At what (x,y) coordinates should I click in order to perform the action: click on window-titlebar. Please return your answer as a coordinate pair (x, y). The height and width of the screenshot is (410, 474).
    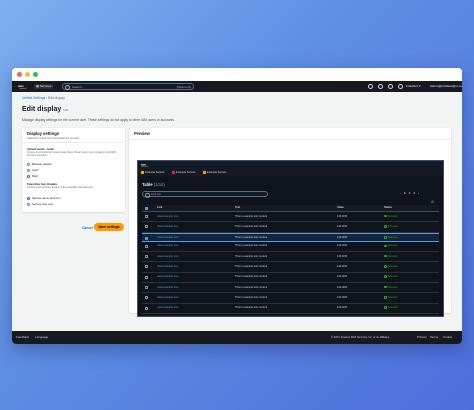
    Looking at the image, I should click on (237, 74).